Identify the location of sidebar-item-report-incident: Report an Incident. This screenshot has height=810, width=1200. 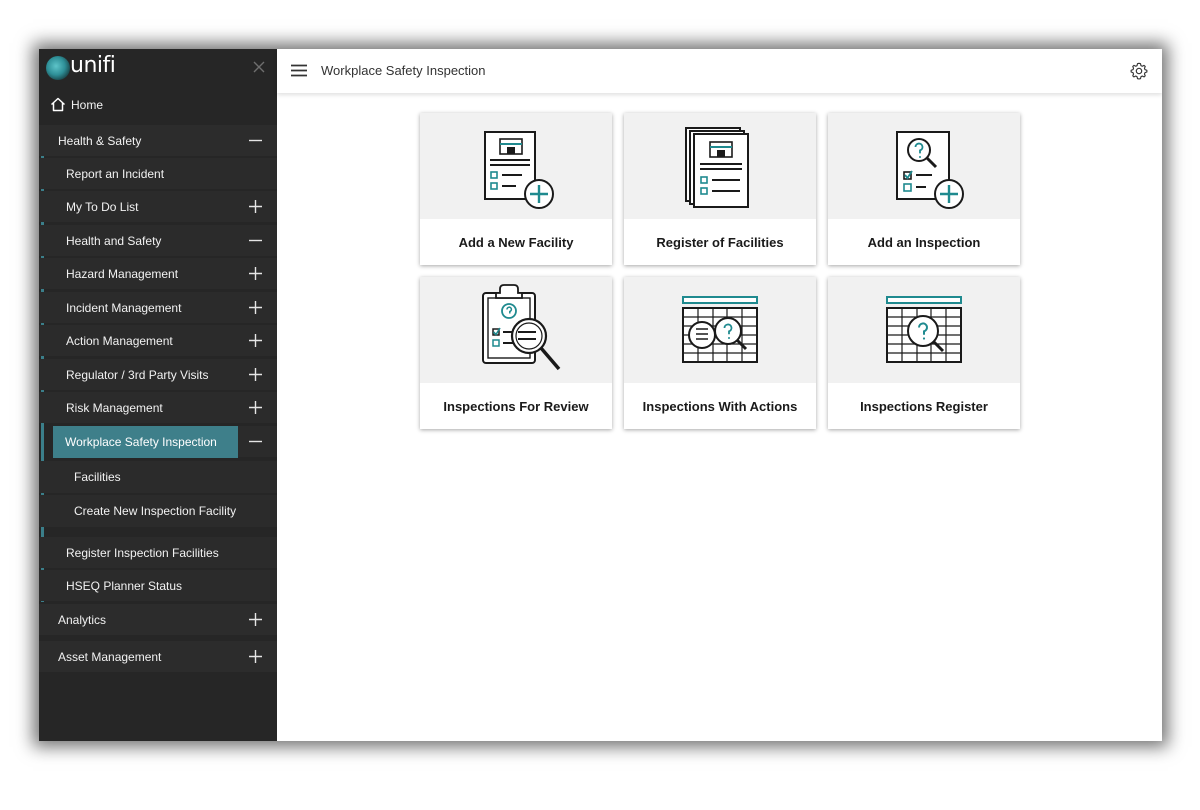
(158, 173).